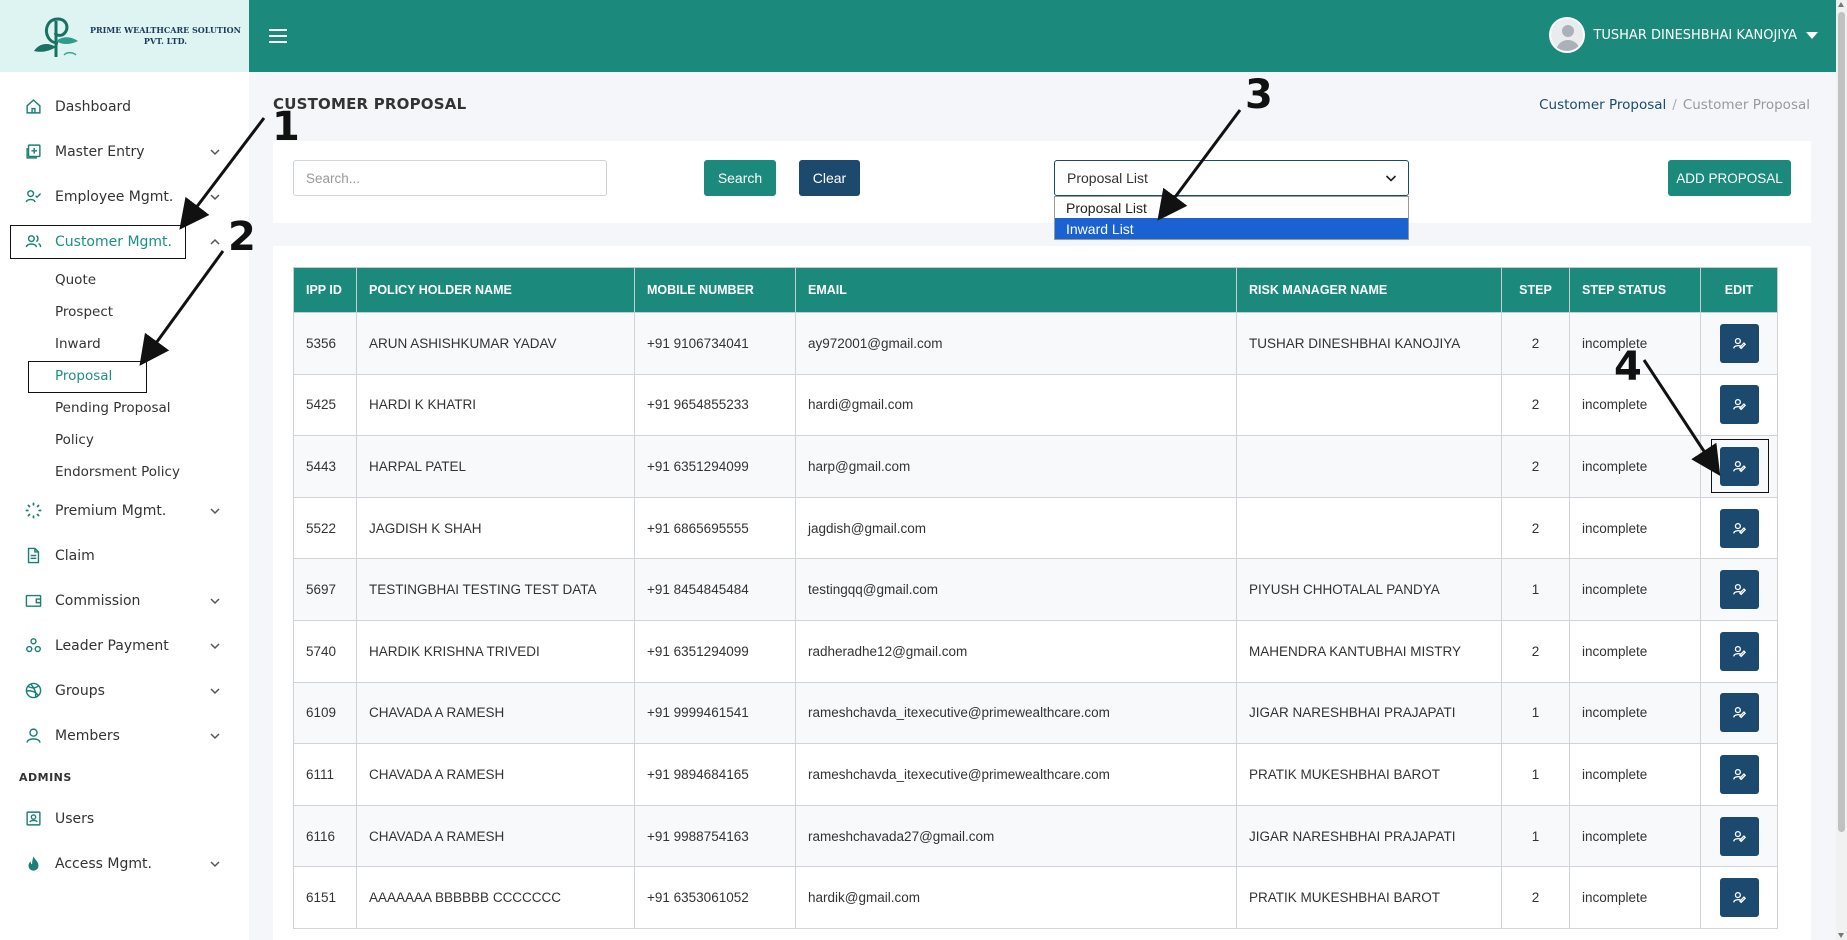  What do you see at coordinates (124, 818) in the screenshot?
I see `sidebar-item-users: Users` at bounding box center [124, 818].